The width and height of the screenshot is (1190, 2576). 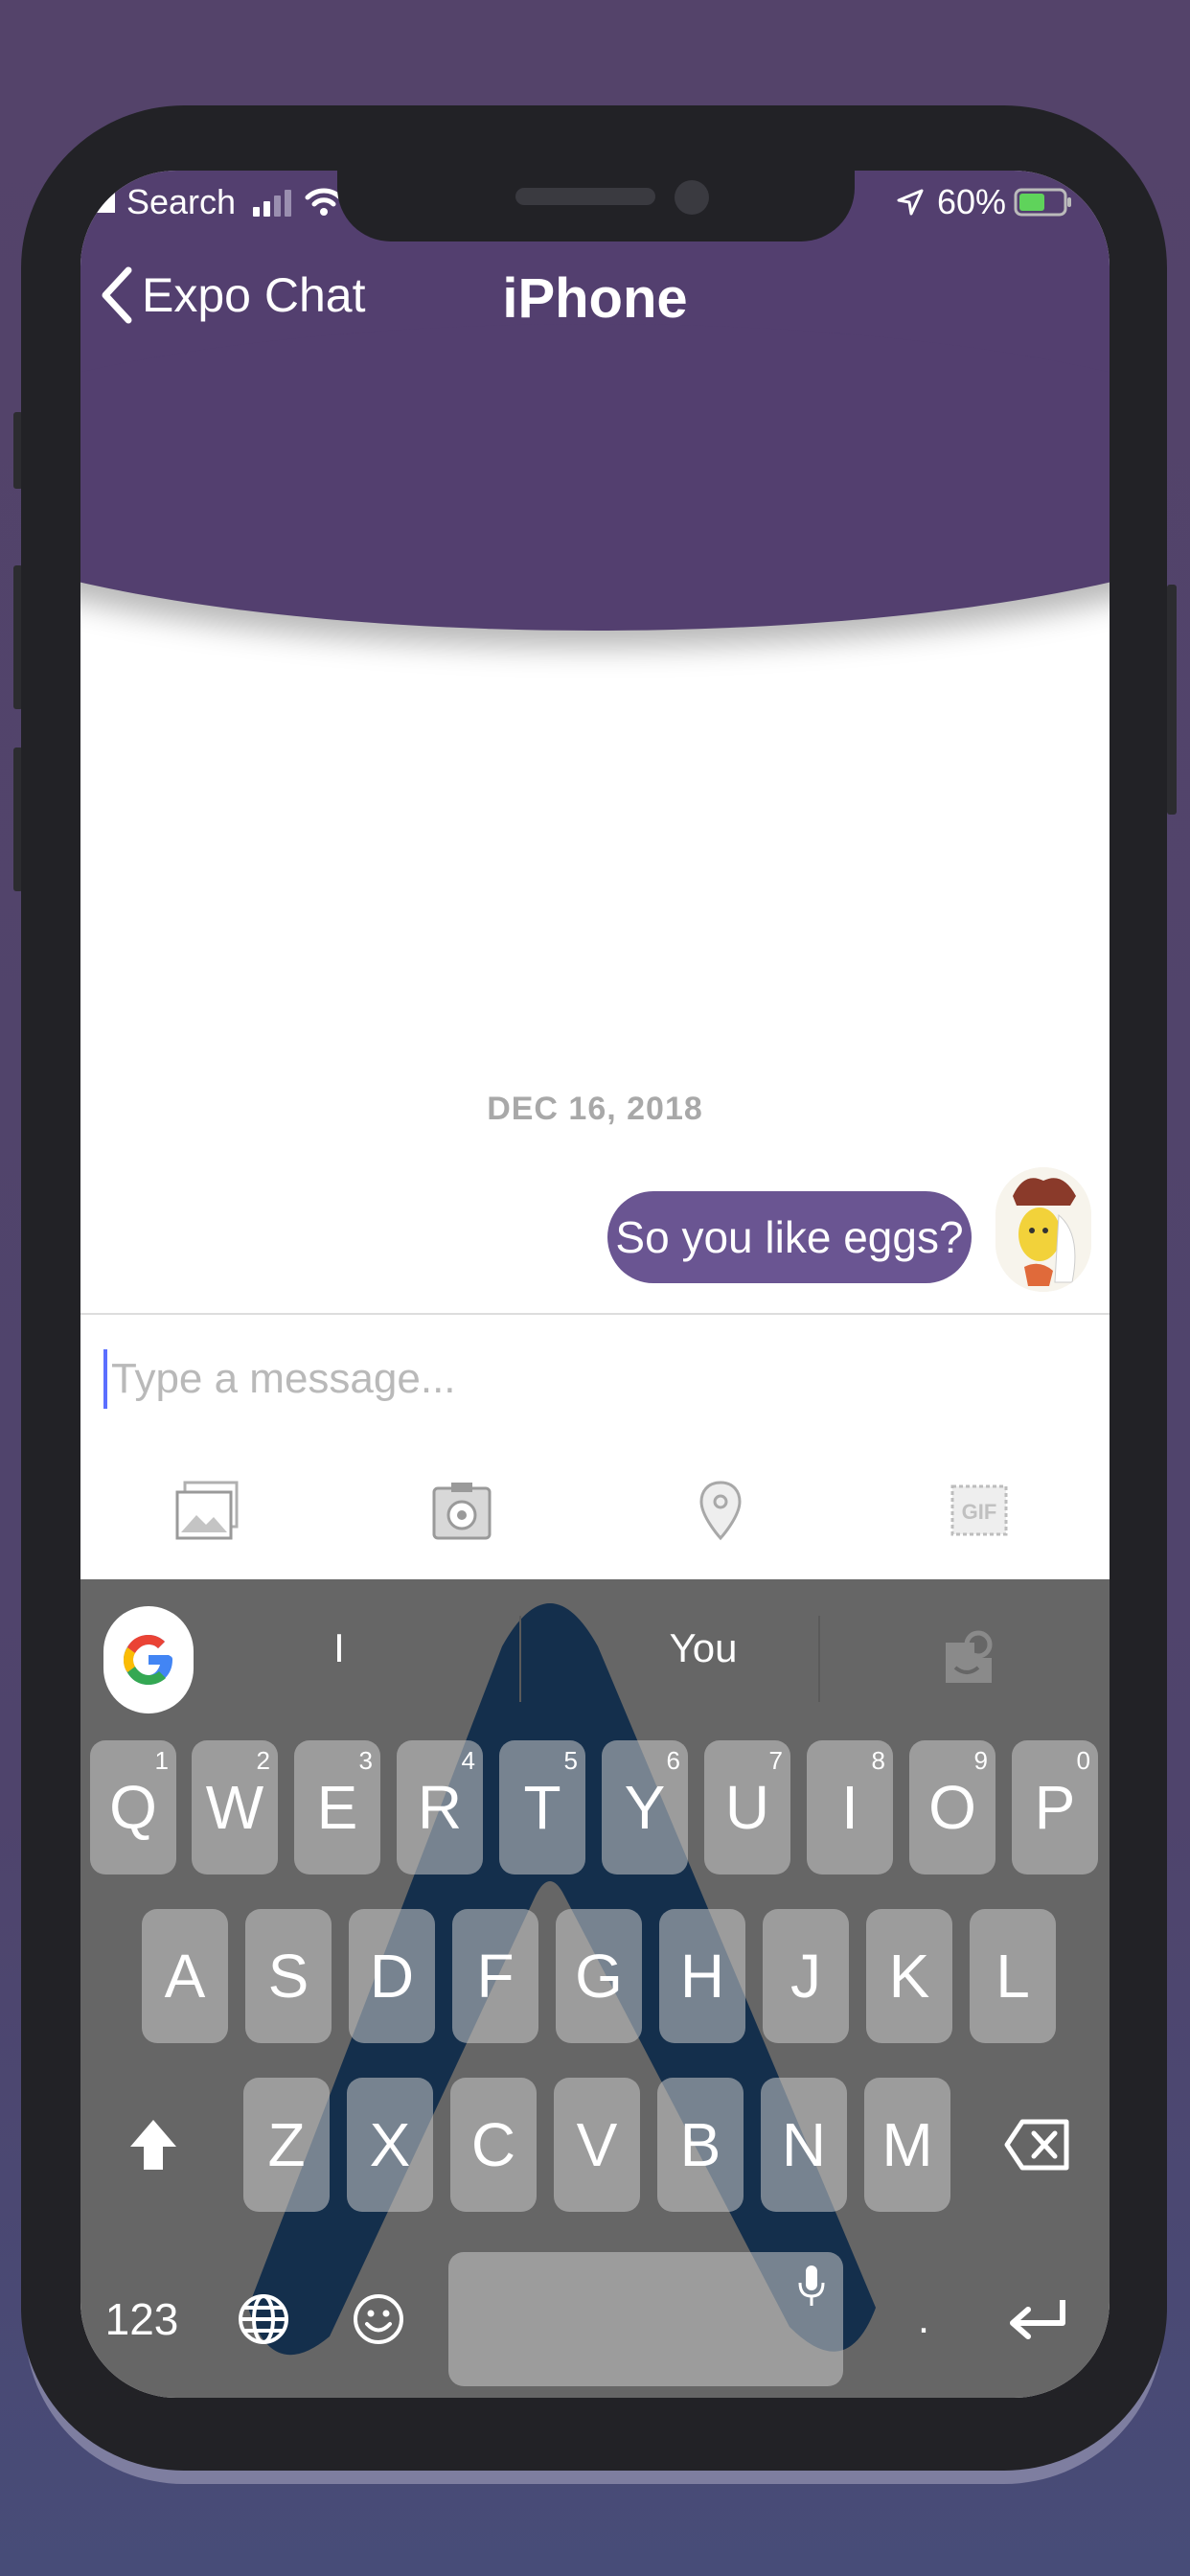 What do you see at coordinates (1083, 1760) in the screenshot?
I see `key-hint: 0` at bounding box center [1083, 1760].